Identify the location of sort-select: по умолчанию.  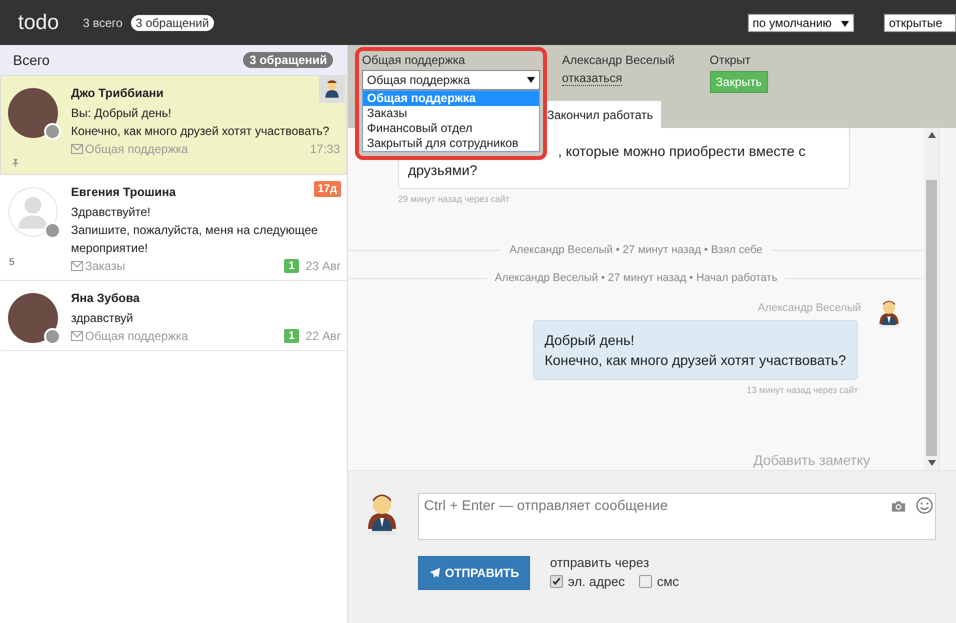
(801, 23).